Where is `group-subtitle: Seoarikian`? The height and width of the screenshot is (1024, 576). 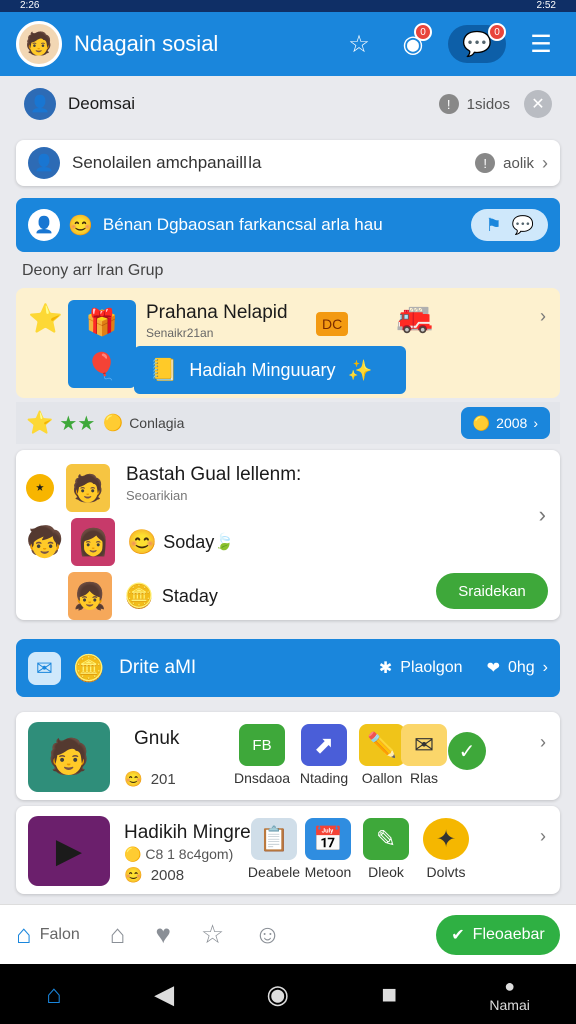
group-subtitle: Seoarikian is located at coordinates (157, 495).